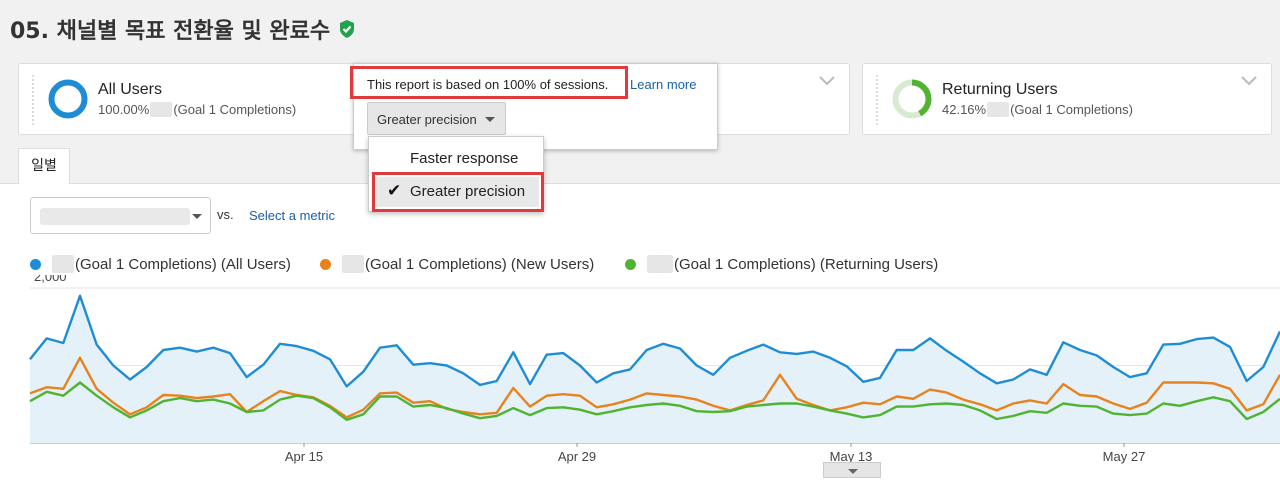 The width and height of the screenshot is (1280, 493). What do you see at coordinates (964, 109) in the screenshot?
I see `segment-pct: 42.16%` at bounding box center [964, 109].